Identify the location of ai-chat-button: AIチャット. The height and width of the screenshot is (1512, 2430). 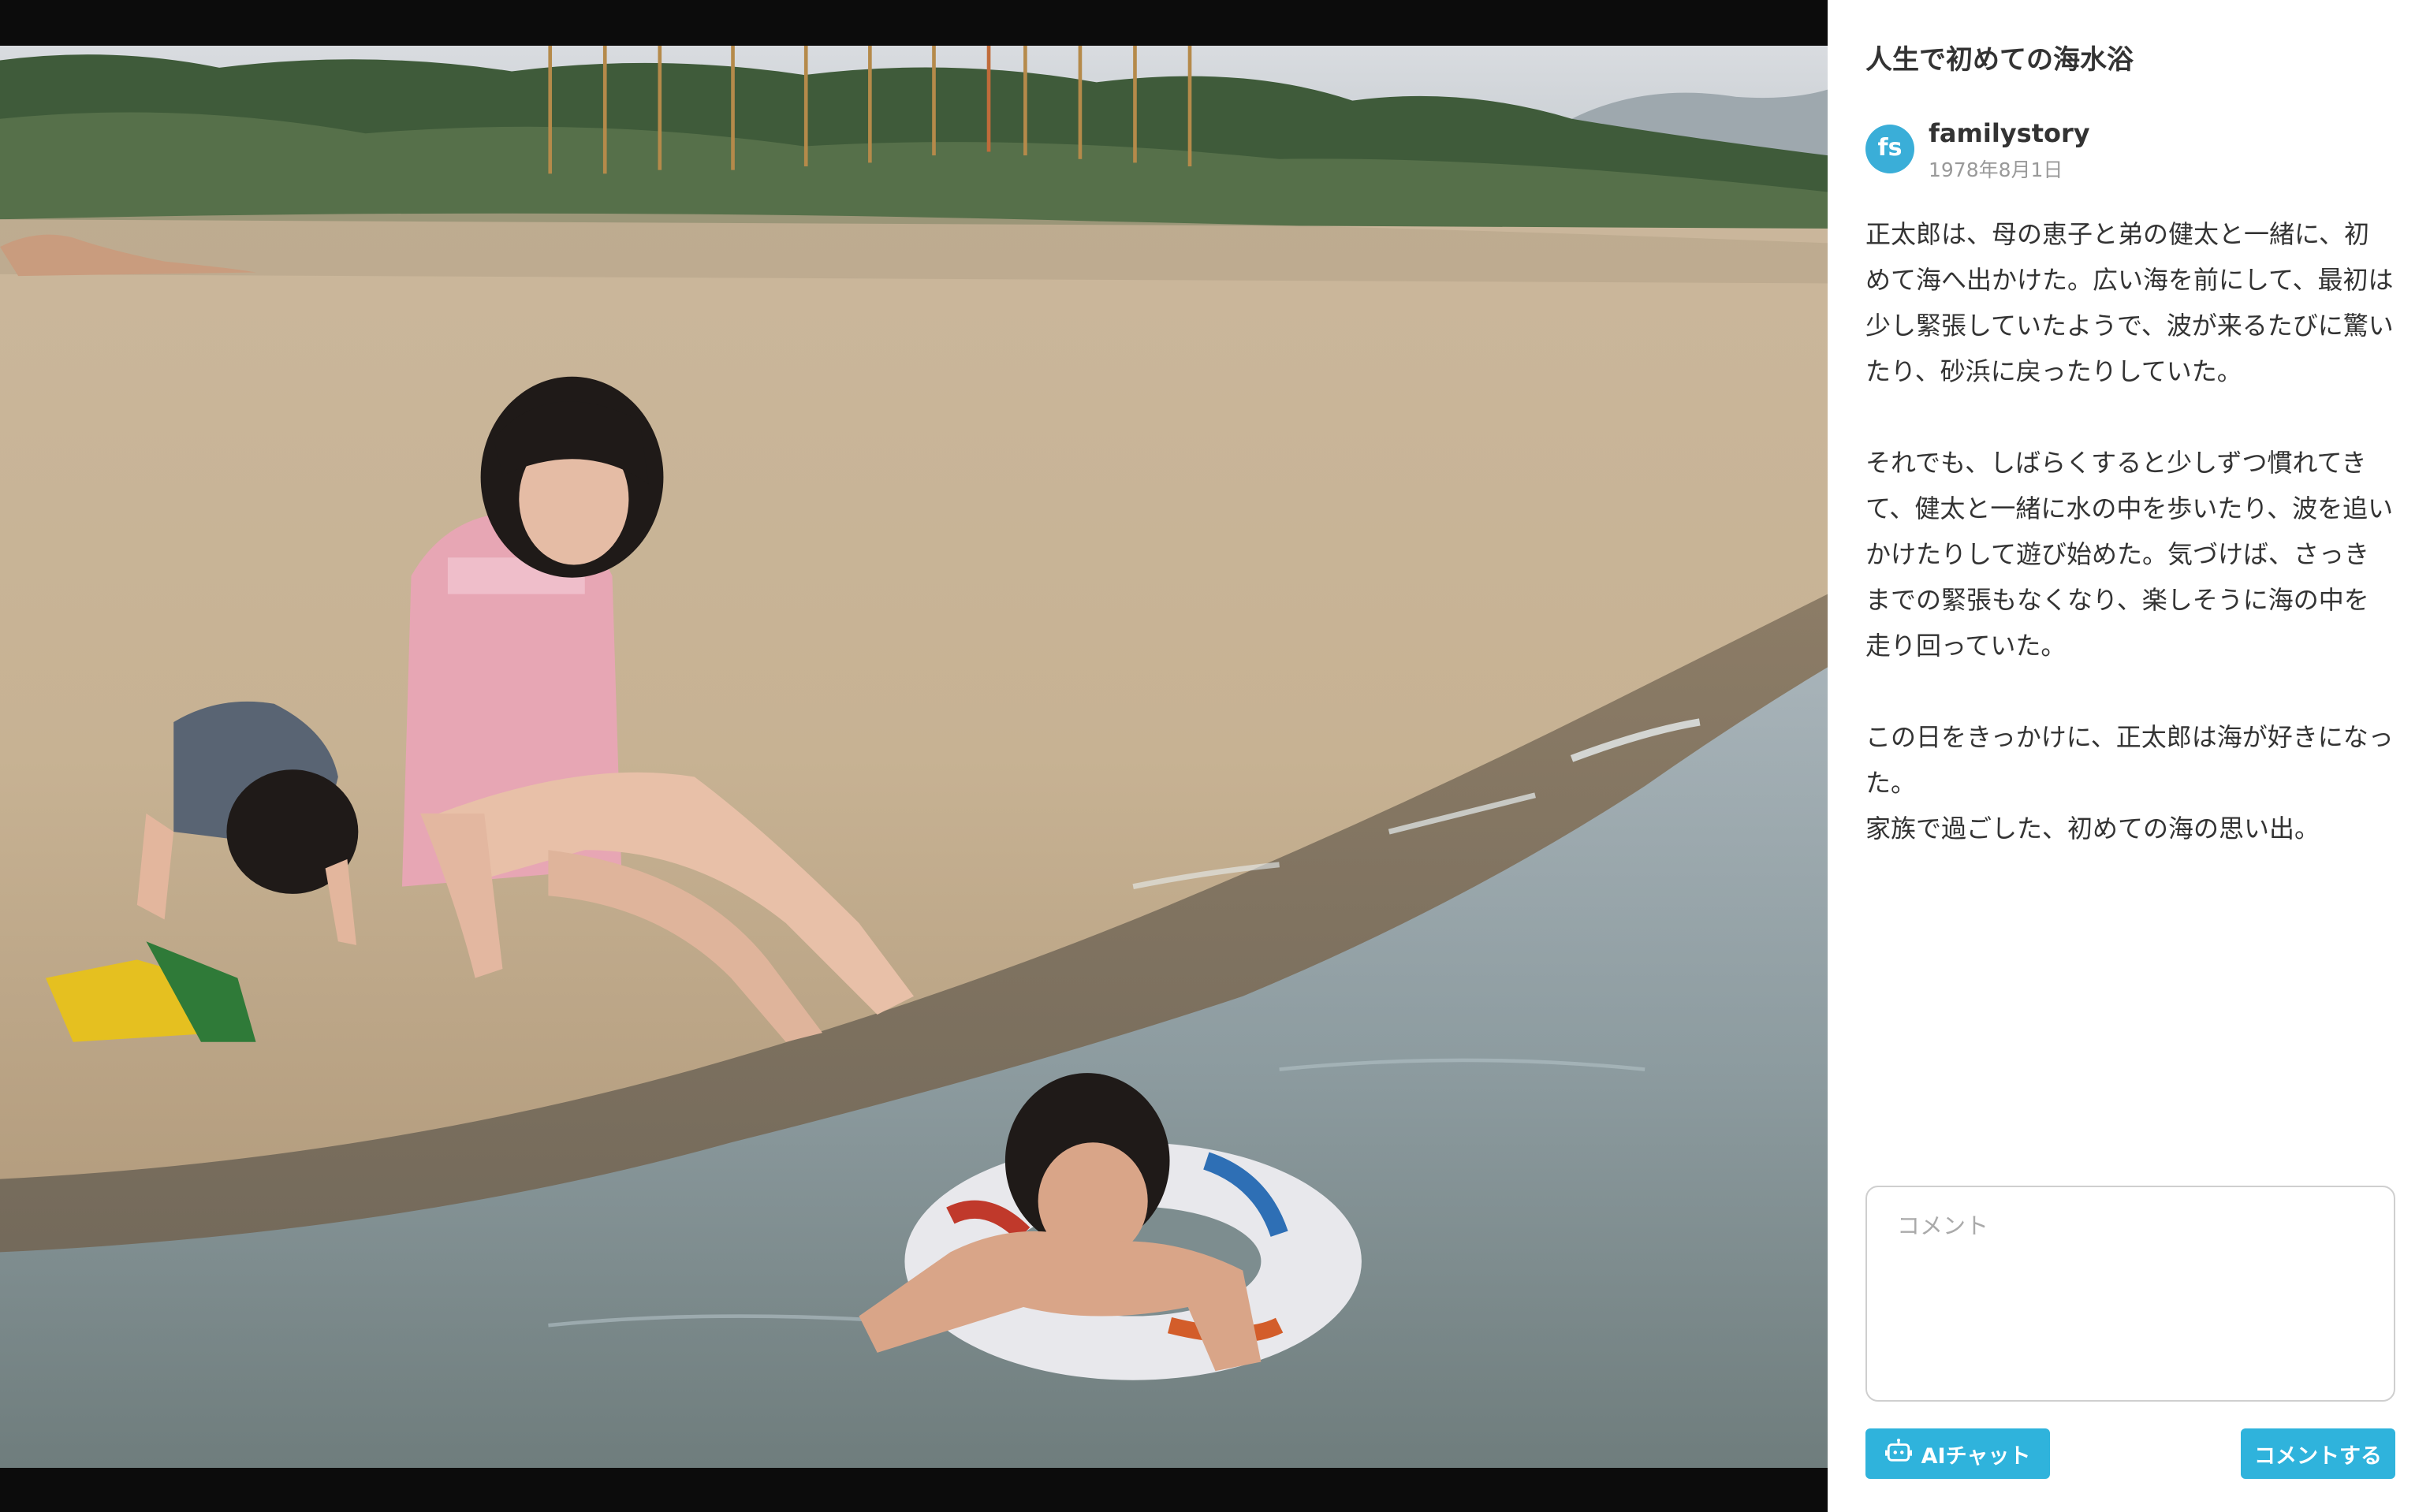
(1957, 1454).